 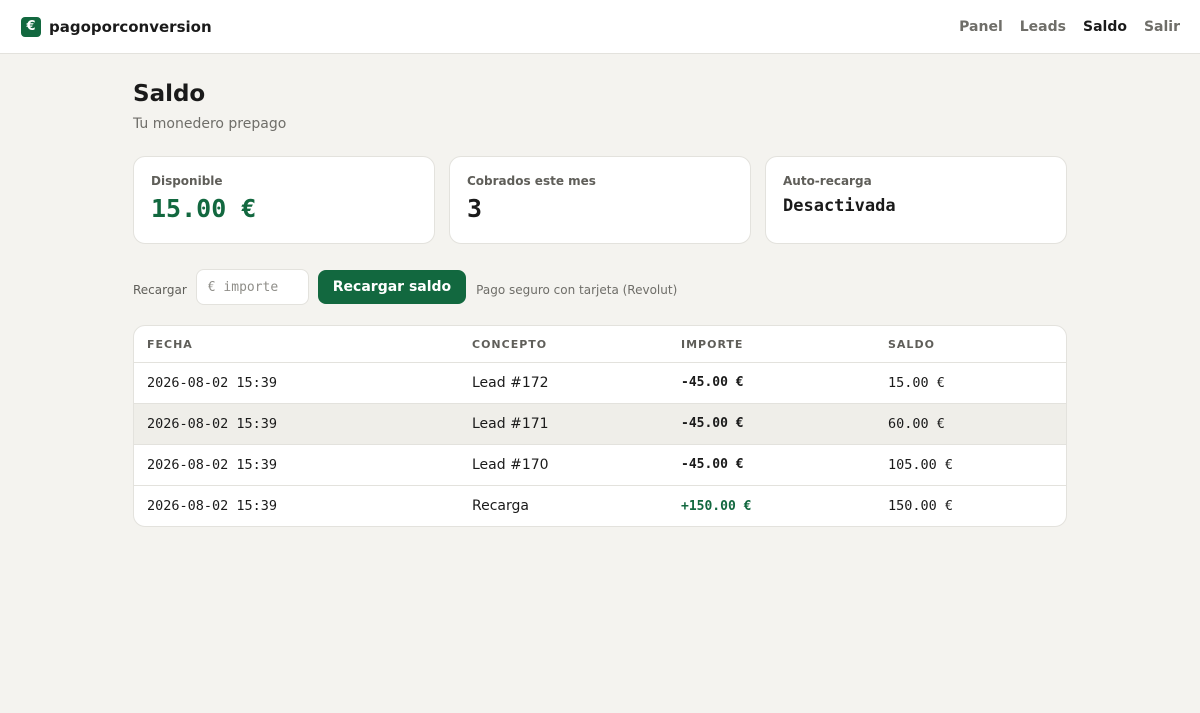 I want to click on card-label: Disponible, so click(x=187, y=181).